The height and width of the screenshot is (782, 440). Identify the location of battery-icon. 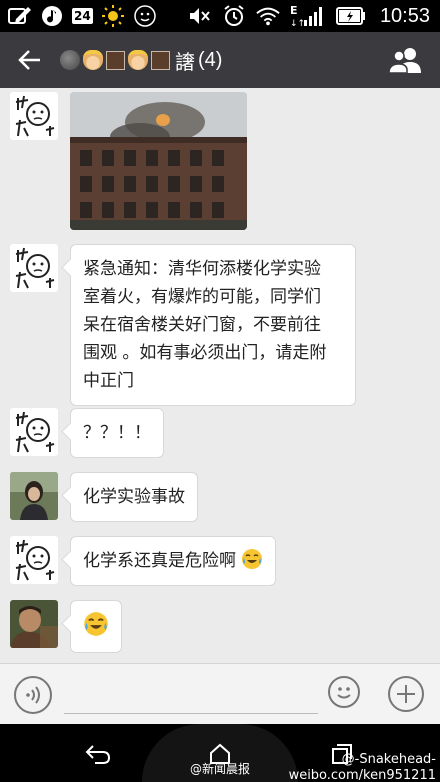
(350, 16).